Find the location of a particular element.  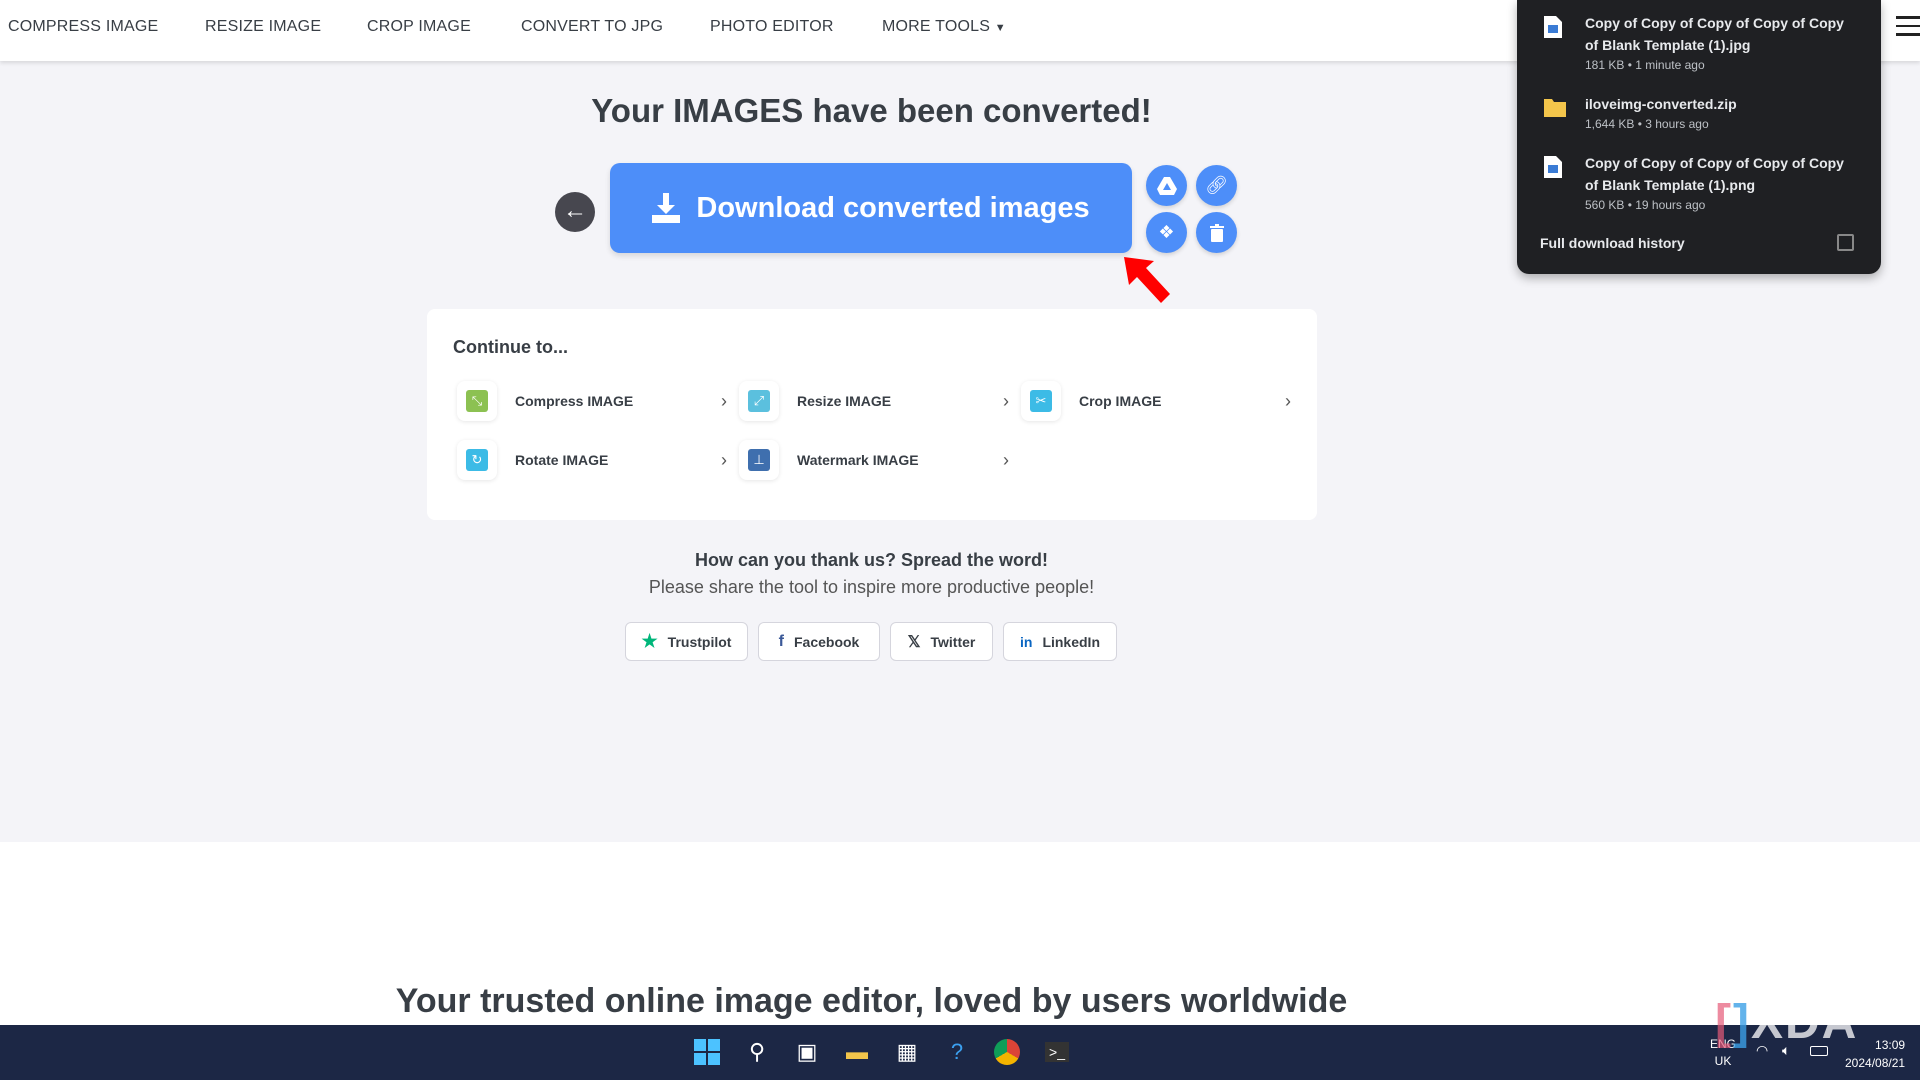

dropbox-icon: ❖ is located at coordinates (1166, 232).